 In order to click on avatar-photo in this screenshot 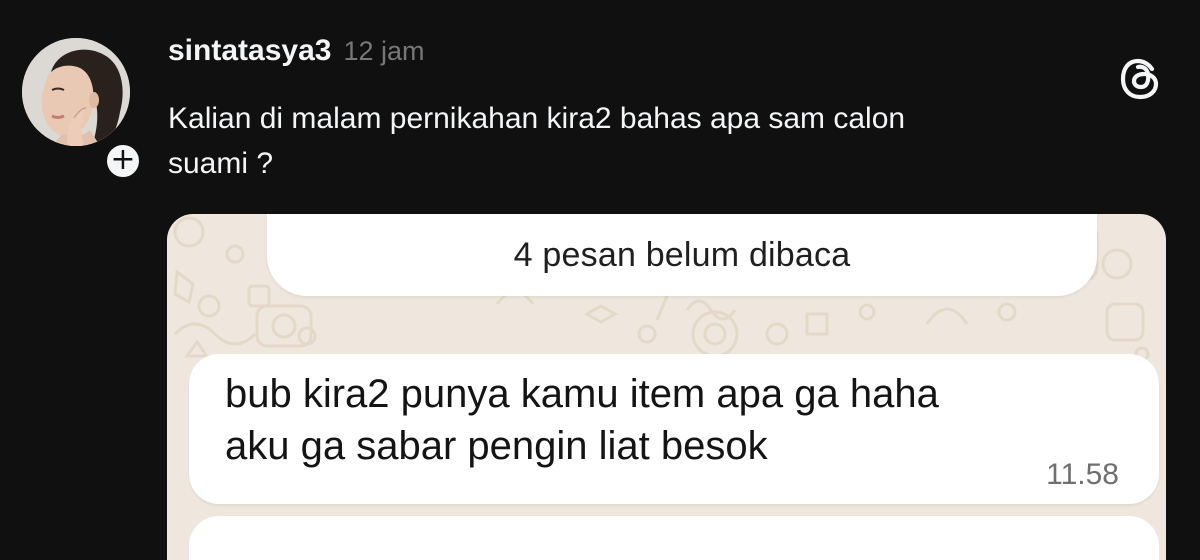, I will do `click(76, 92)`.